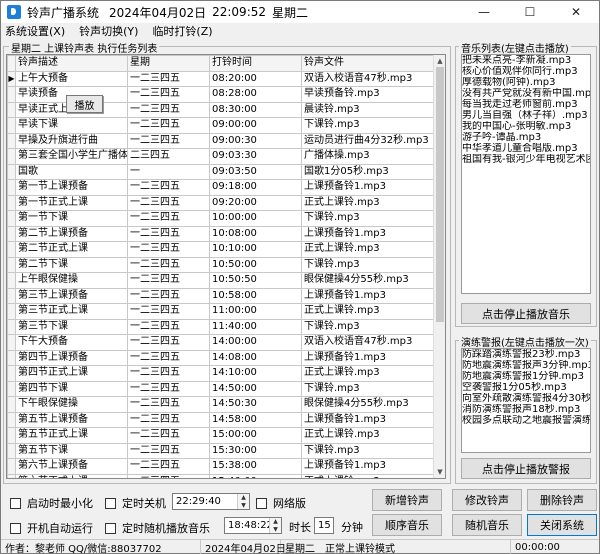 Image resolution: width=600 pixels, height=554 pixels. I want to click on table-row: 第五节上课预备 一二三四五 14:58:00 上课预备铃1.mp3, so click(221, 419).